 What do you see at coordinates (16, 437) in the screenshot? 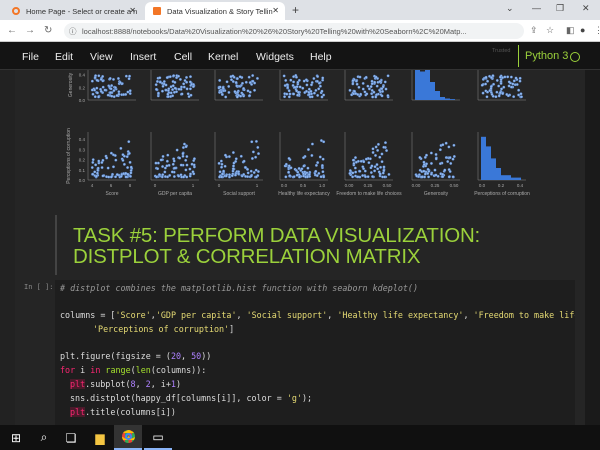
I see `windows-start-icon: ⊞` at bounding box center [16, 437].